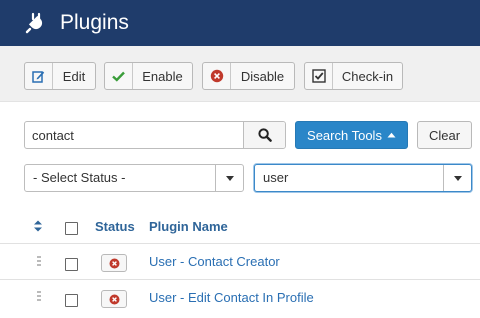  I want to click on plug-icon, so click(34, 23).